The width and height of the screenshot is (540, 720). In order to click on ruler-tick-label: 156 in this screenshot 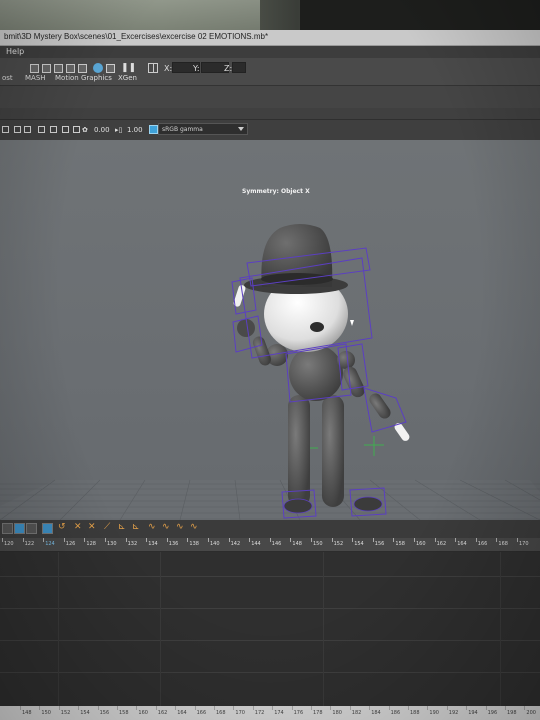, I will do `click(379, 544)`.